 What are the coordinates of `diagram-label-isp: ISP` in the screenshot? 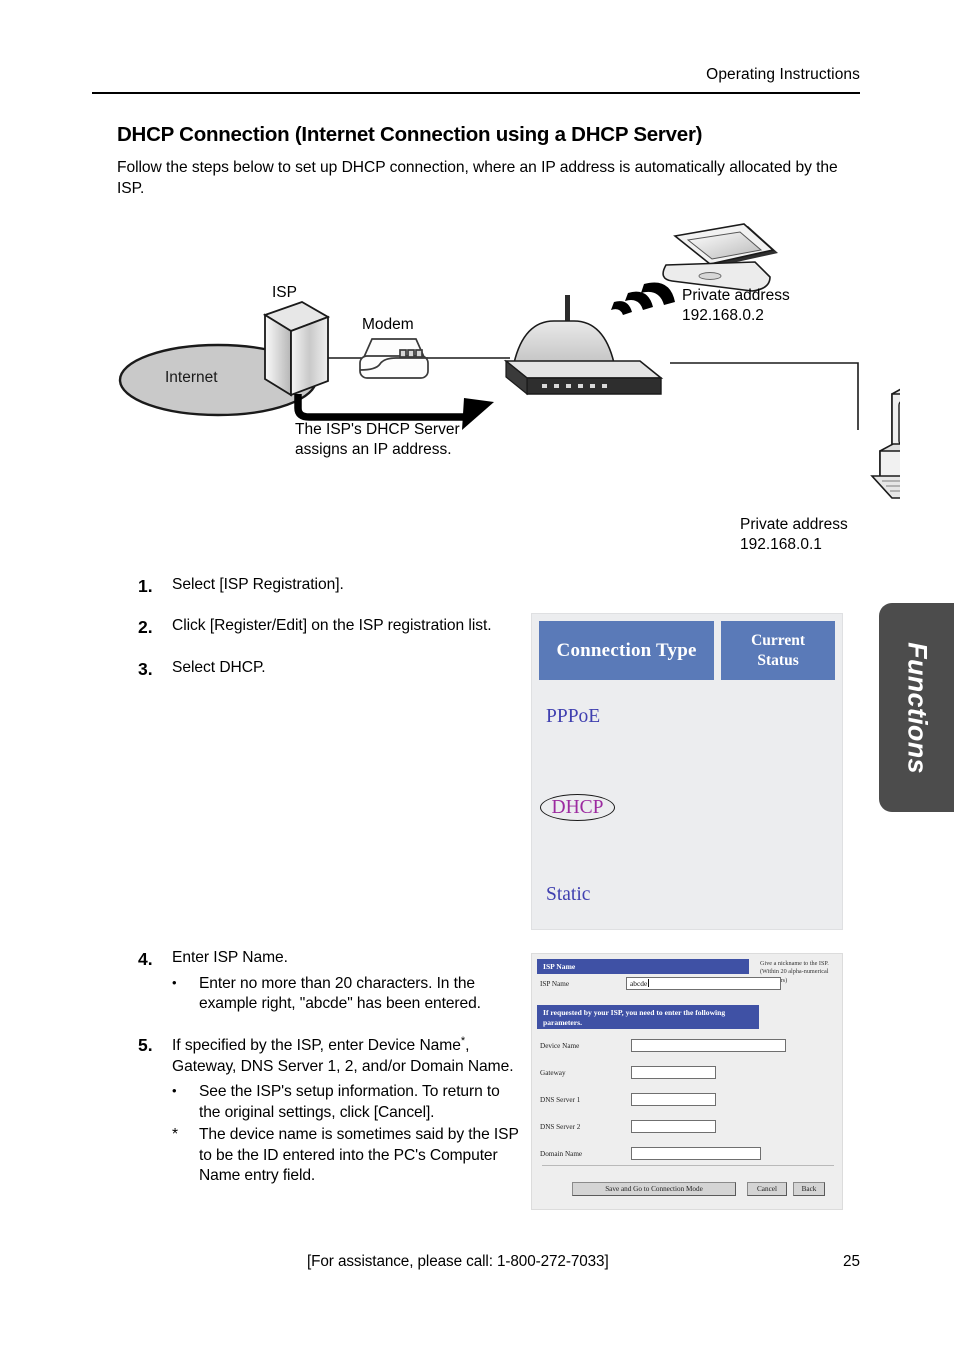 It's located at (284, 292).